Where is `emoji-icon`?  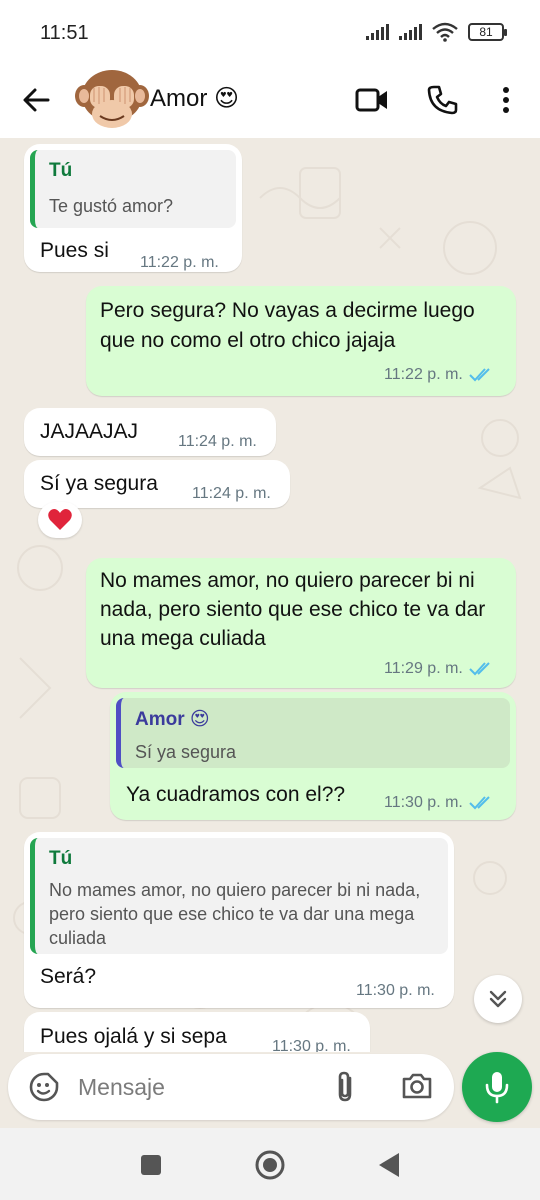
emoji-icon is located at coordinates (44, 1087).